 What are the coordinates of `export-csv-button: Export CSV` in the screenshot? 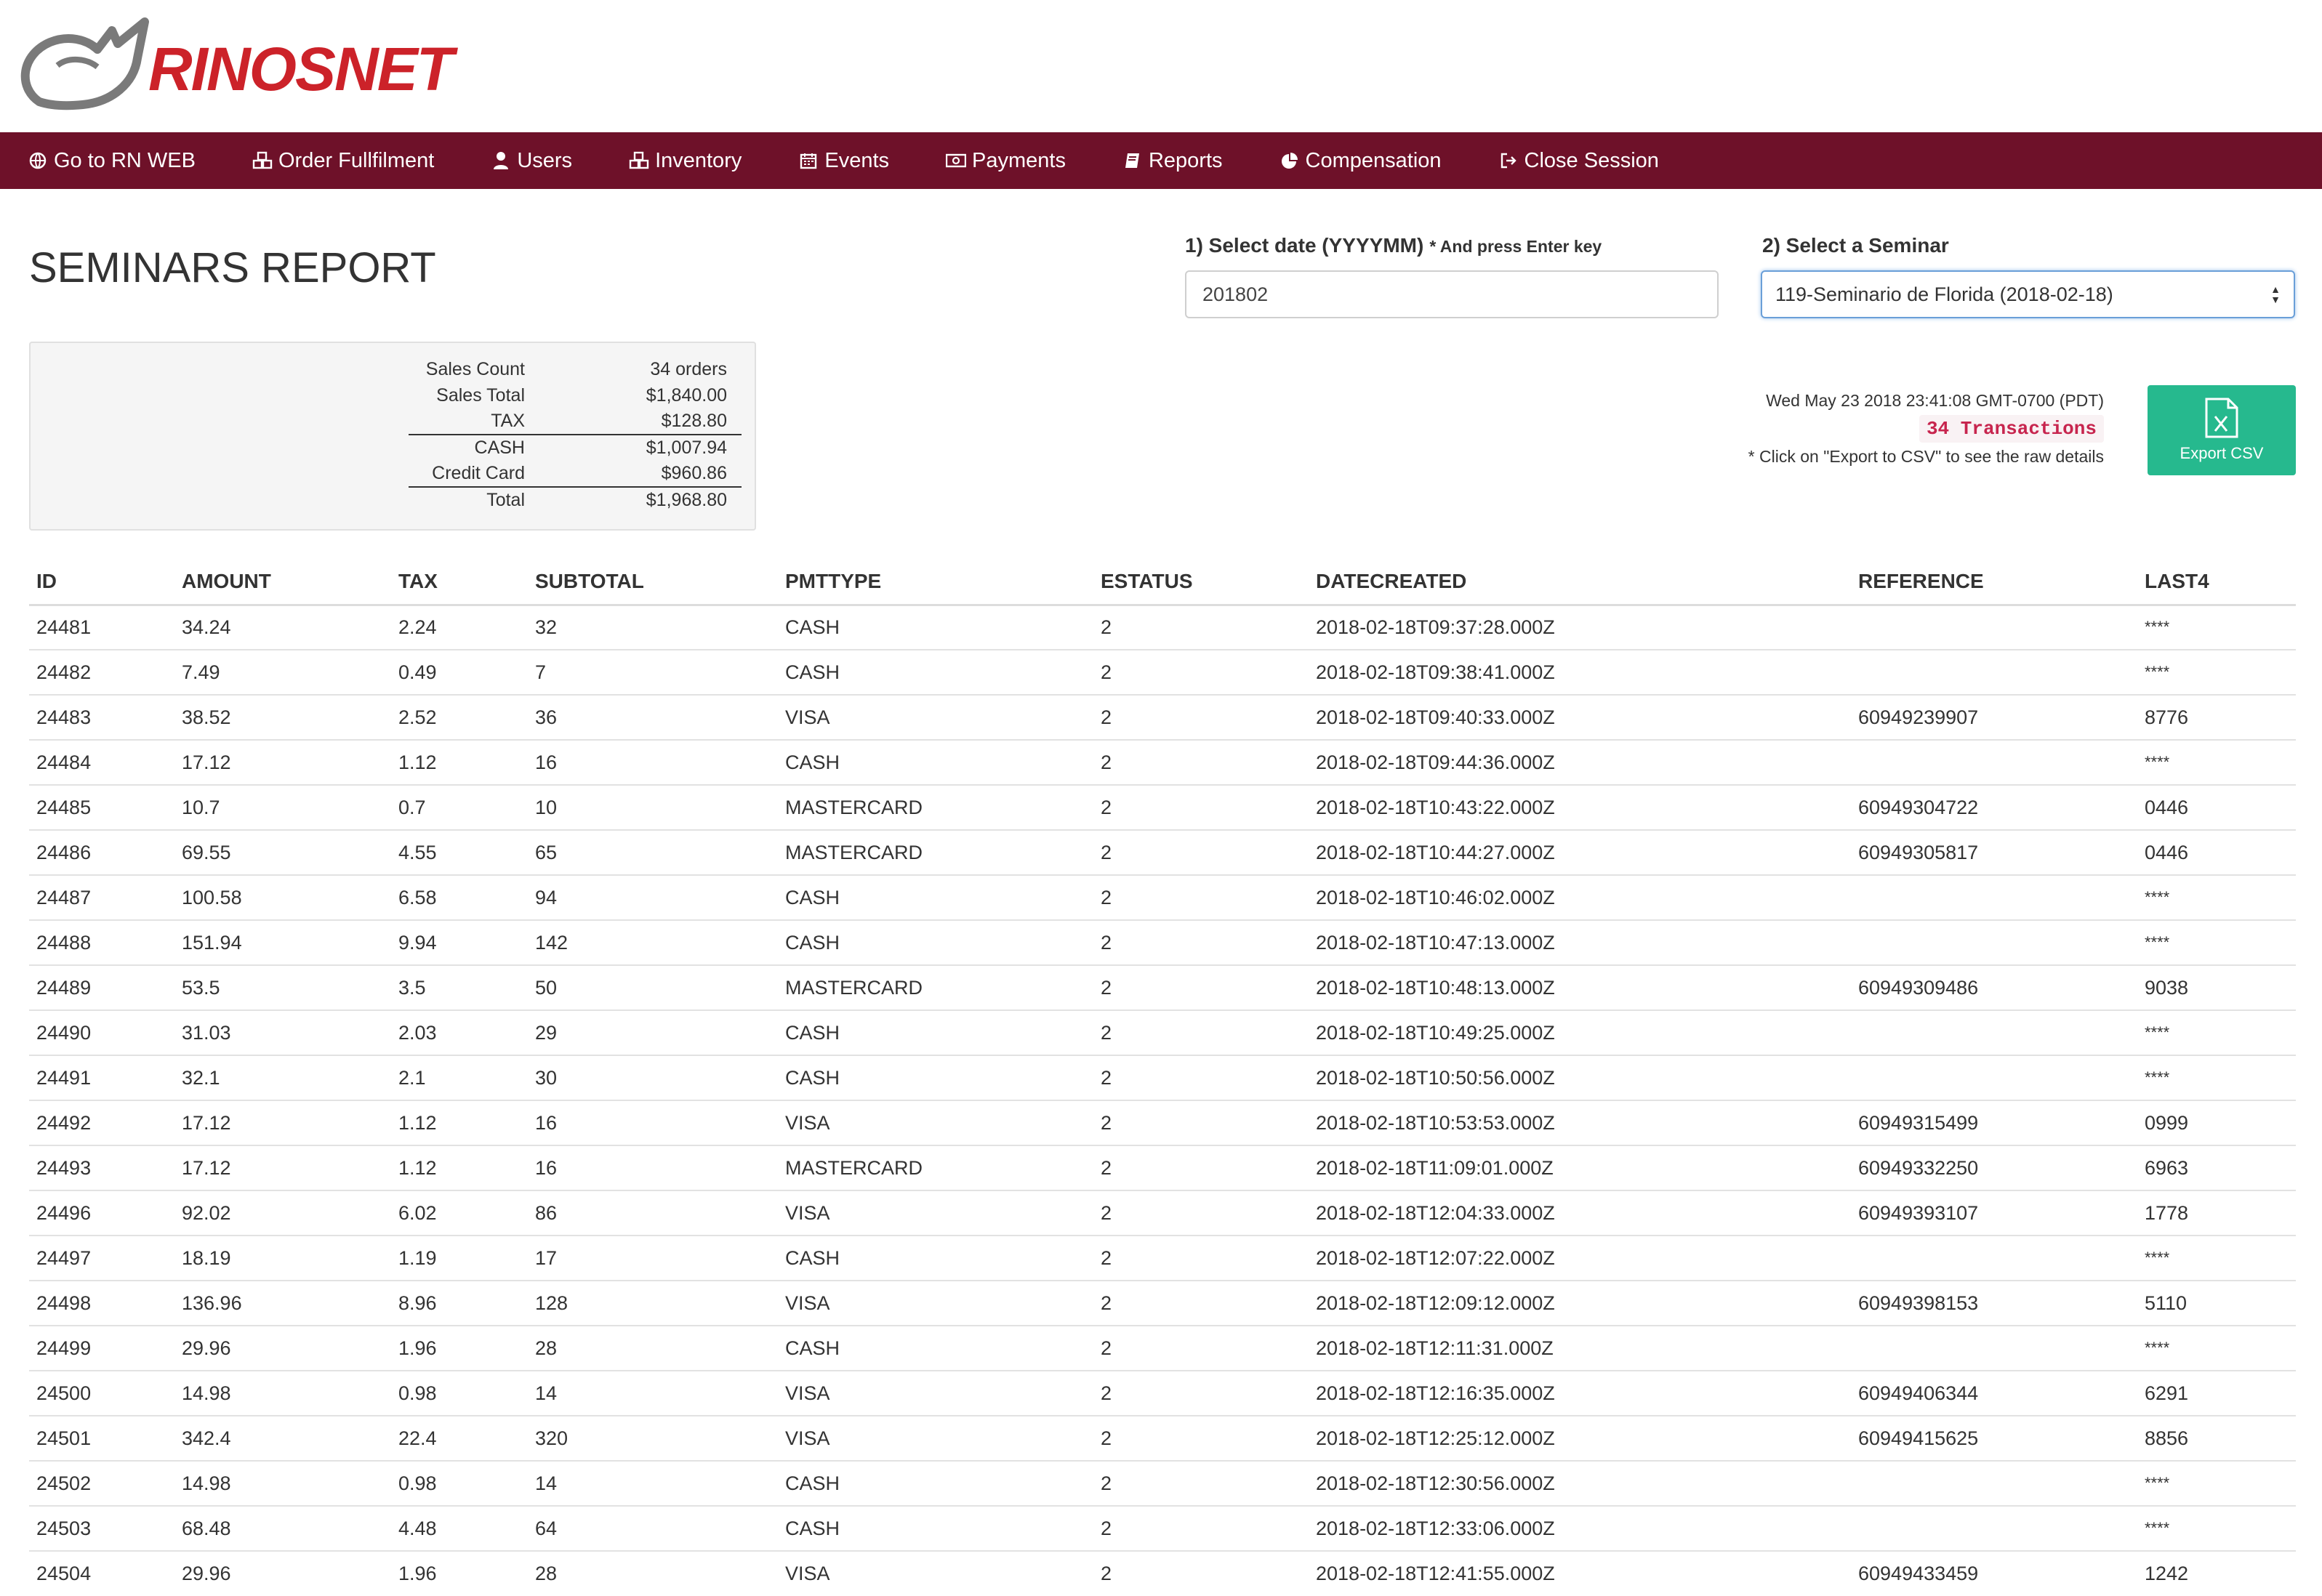 It's located at (2222, 430).